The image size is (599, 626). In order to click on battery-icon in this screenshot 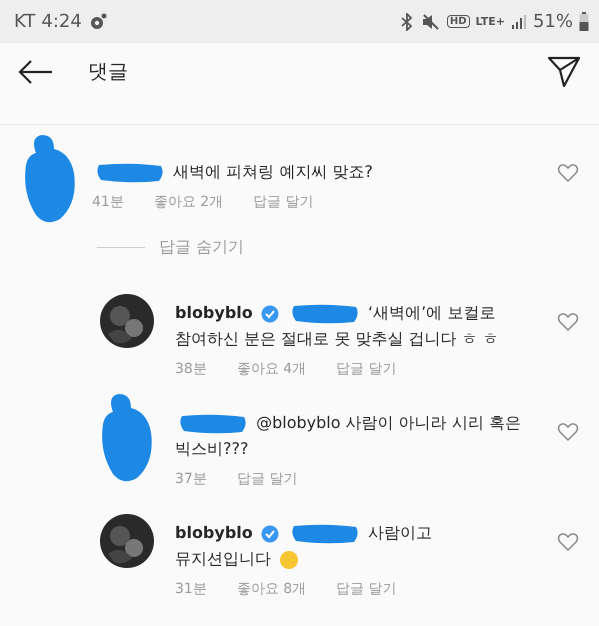, I will do `click(584, 22)`.